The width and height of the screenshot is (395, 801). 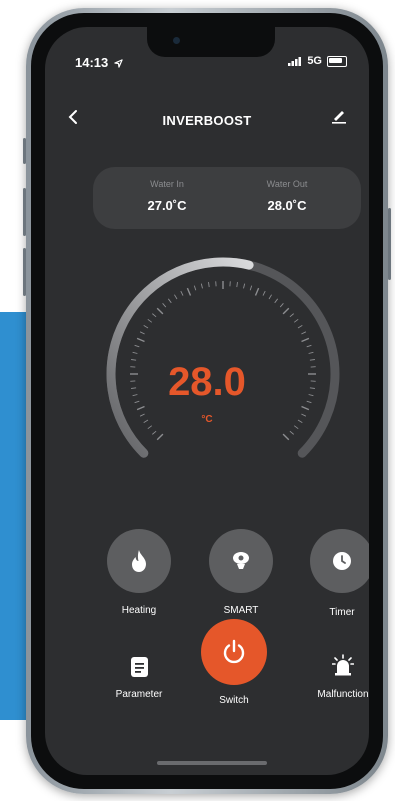 I want to click on camera-icon, so click(x=176, y=40).